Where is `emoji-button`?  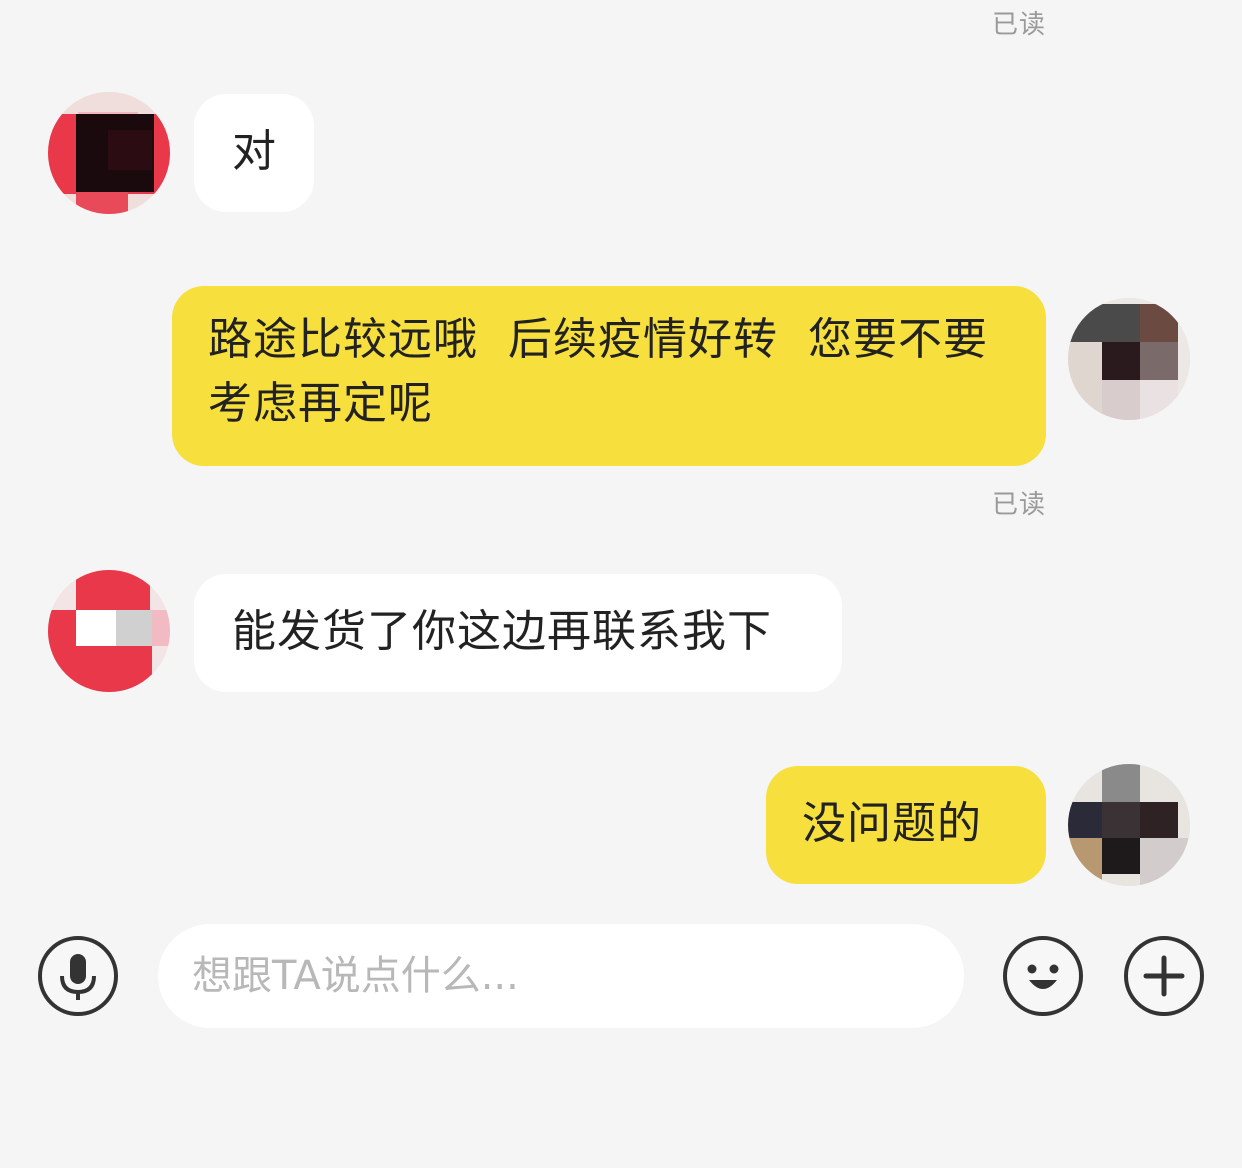 emoji-button is located at coordinates (1043, 976).